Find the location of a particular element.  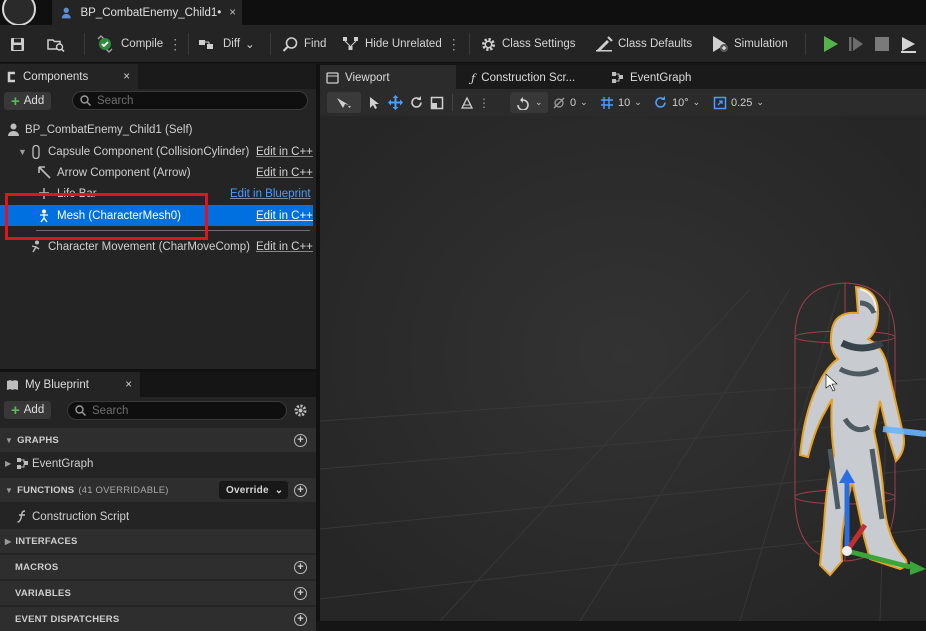

surface-snapping-button: ⌄ is located at coordinates (529, 102).